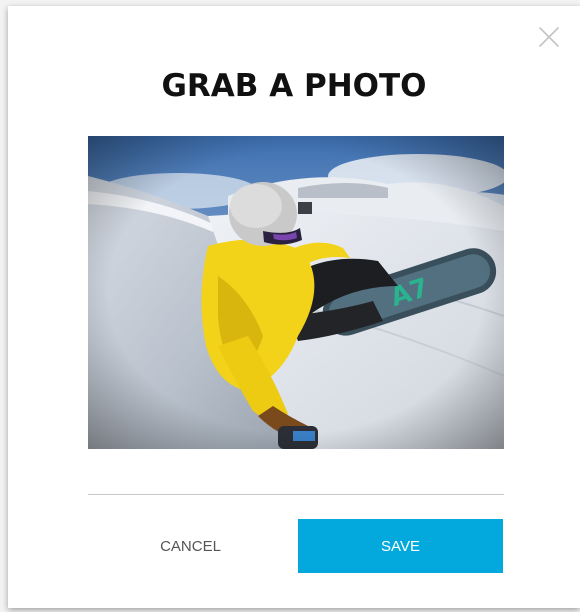 This screenshot has height=612, width=580. I want to click on cancel-button: CANCEL, so click(190, 546).